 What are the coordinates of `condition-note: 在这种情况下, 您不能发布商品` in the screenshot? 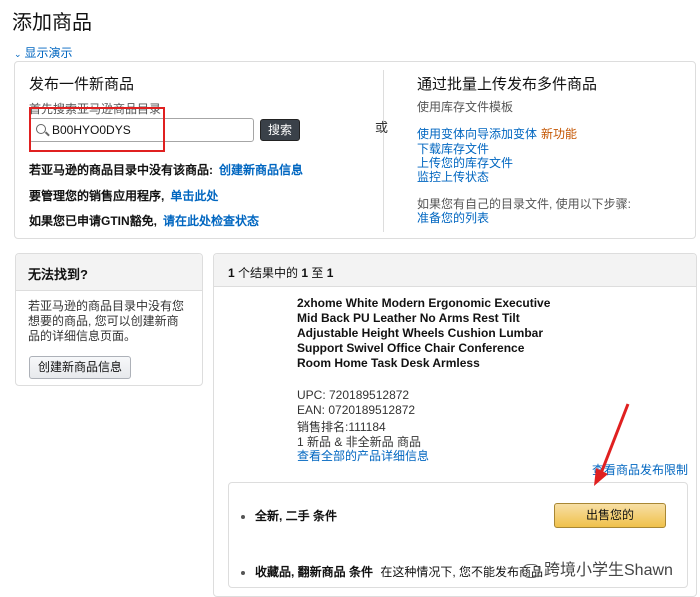 It's located at (462, 572).